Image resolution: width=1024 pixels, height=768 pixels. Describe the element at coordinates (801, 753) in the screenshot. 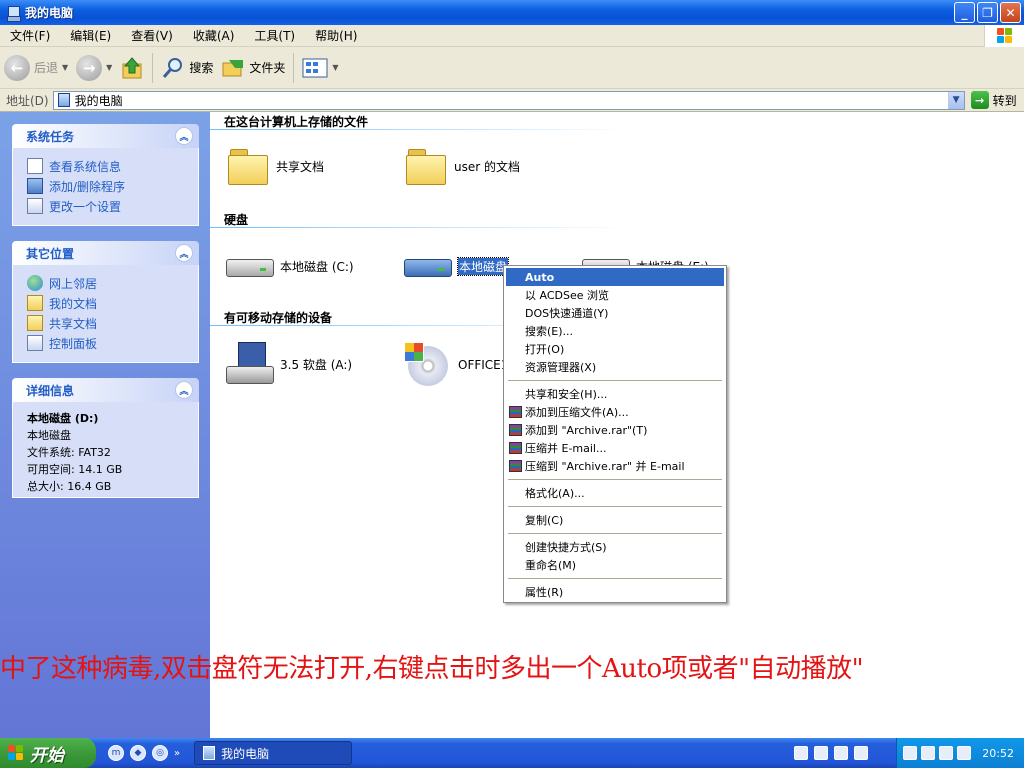

I see `keyboard-icon` at that location.